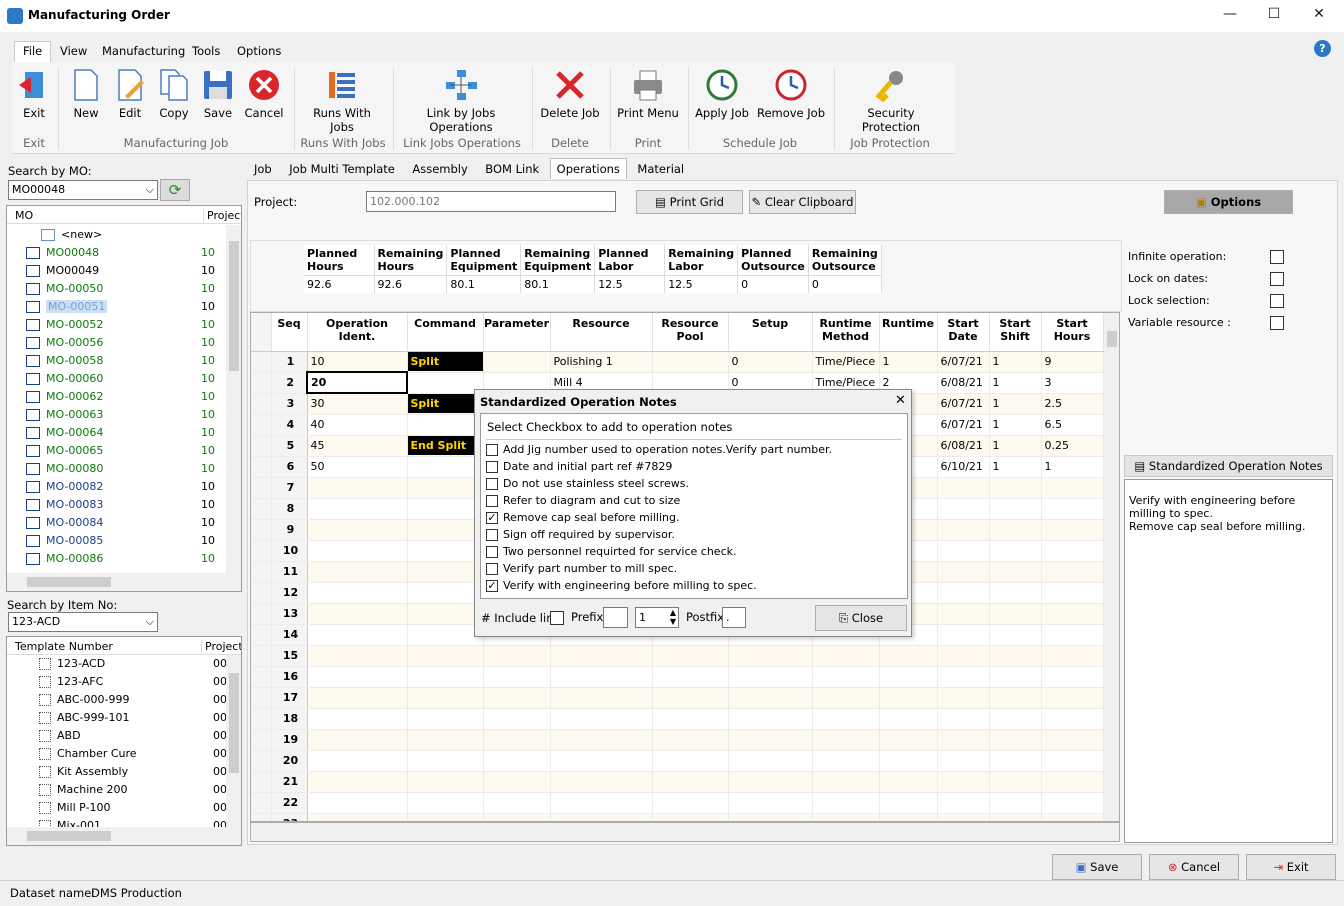 This screenshot has height=906, width=1344. I want to click on grid-cell: 6/08/21, so click(963, 383).